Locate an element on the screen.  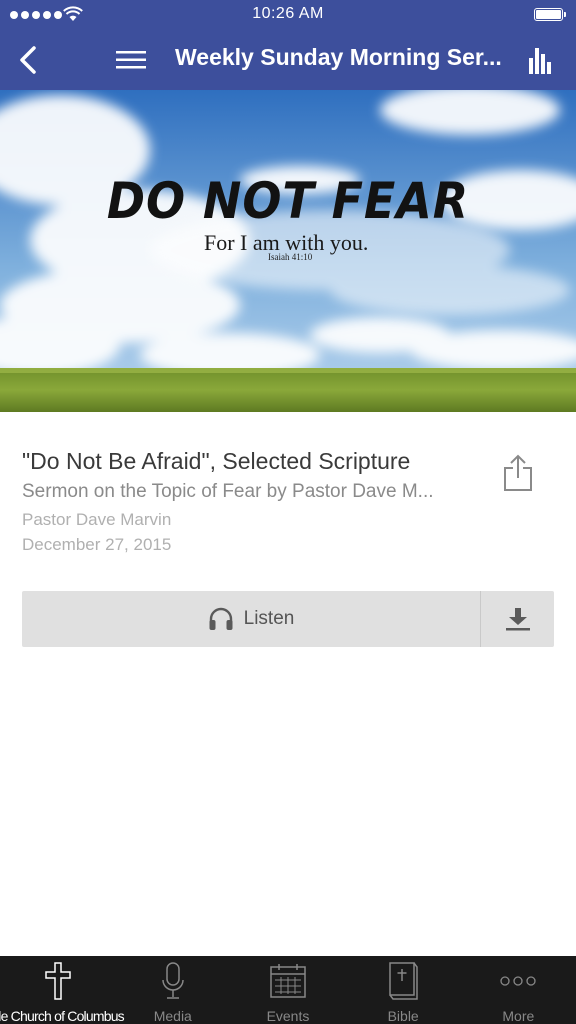
media-actions: Listen is located at coordinates (288, 619).